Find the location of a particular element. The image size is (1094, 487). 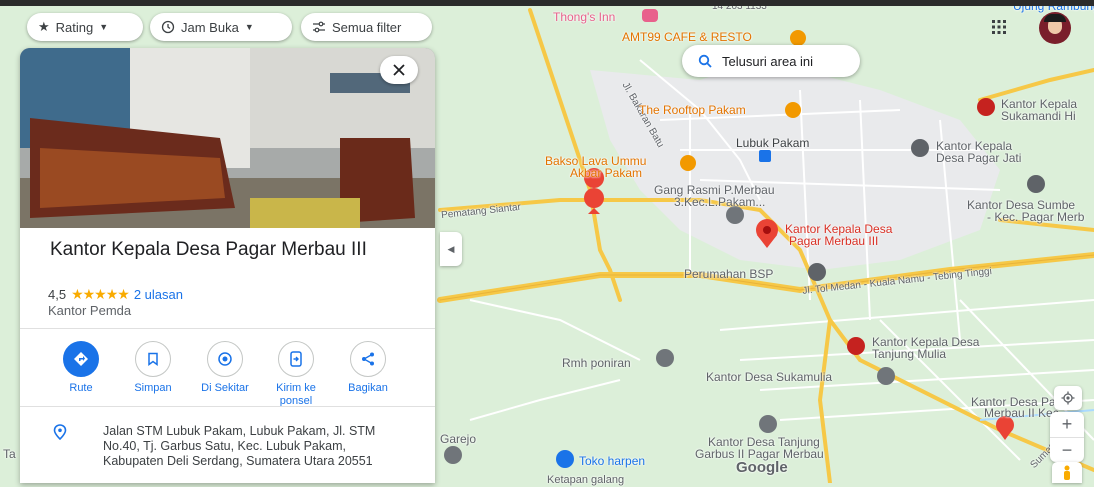

map-label: Pagar Merbau III is located at coordinates (834, 241).